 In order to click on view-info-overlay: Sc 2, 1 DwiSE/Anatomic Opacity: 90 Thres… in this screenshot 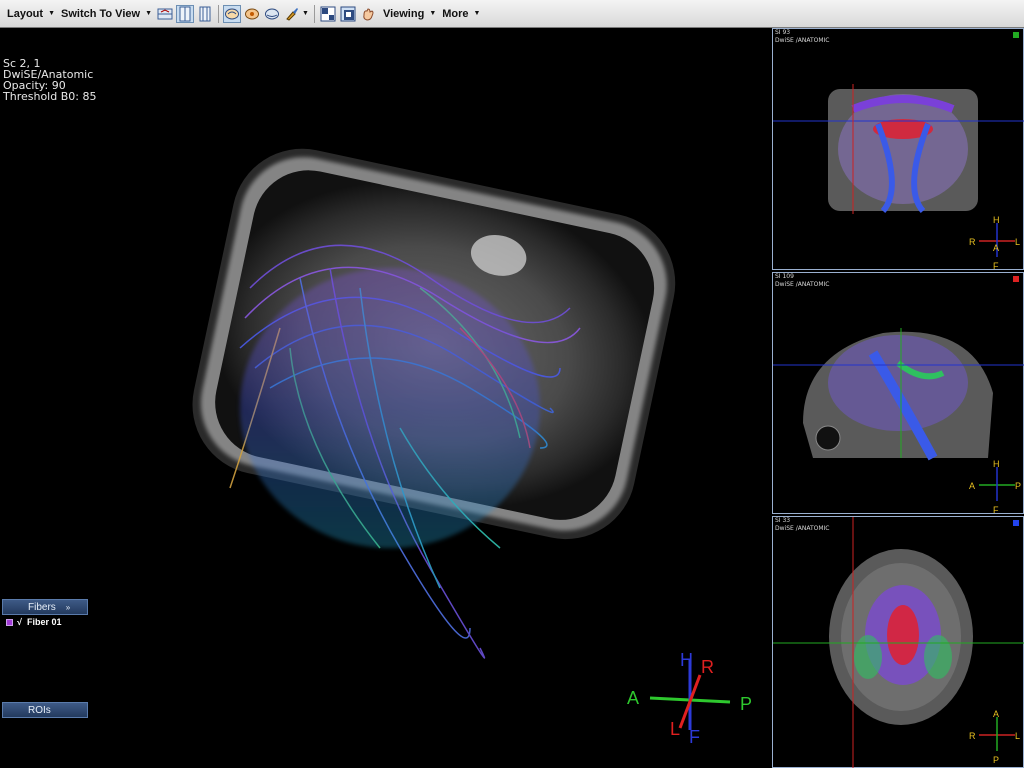, I will do `click(49, 80)`.